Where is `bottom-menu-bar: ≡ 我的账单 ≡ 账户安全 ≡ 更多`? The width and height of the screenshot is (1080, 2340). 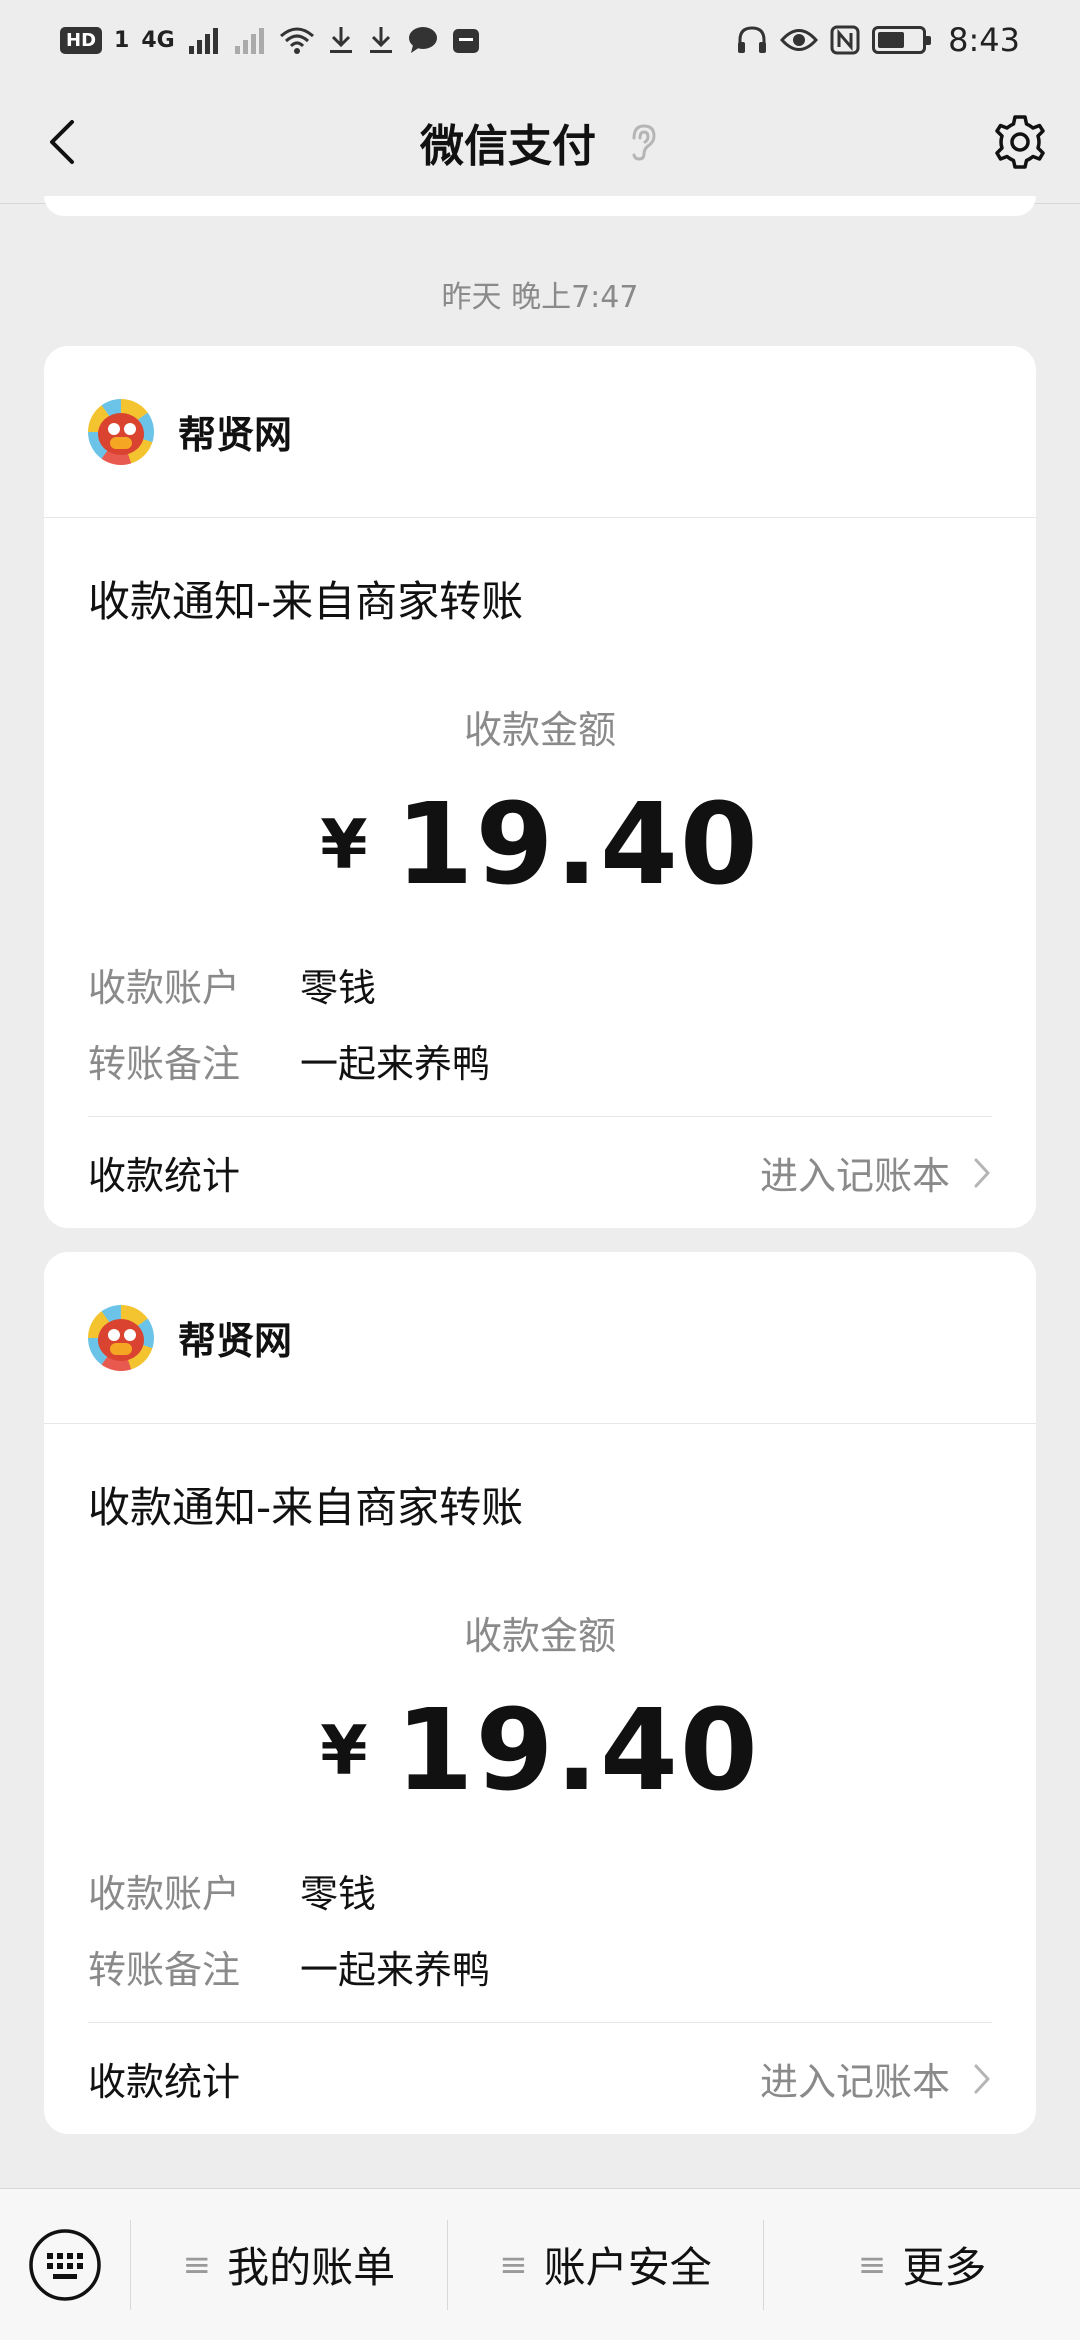
bottom-menu-bar: ≡ 我的账单 ≡ 账户安全 ≡ 更多 is located at coordinates (540, 2264).